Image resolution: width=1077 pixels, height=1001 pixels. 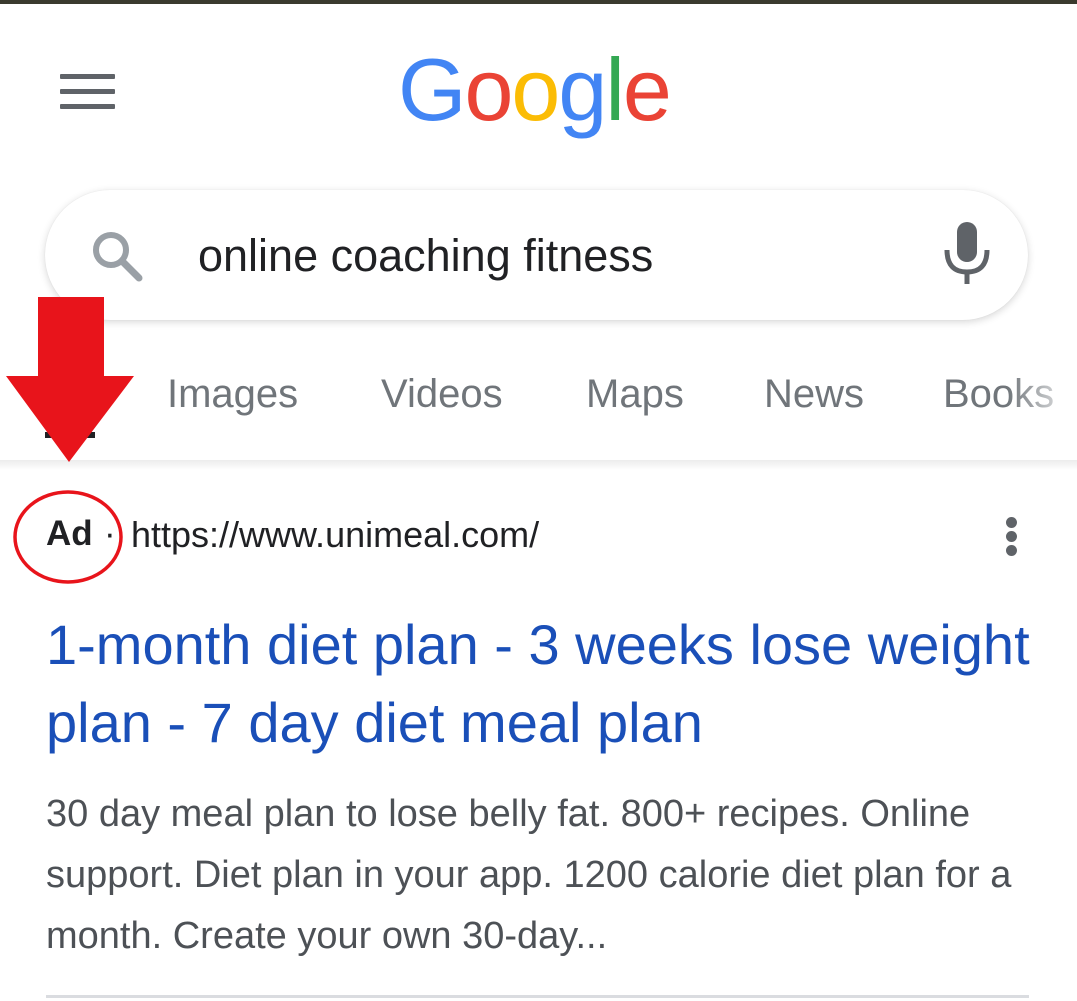 I want to click on tabs-fade, so click(x=1042, y=400).